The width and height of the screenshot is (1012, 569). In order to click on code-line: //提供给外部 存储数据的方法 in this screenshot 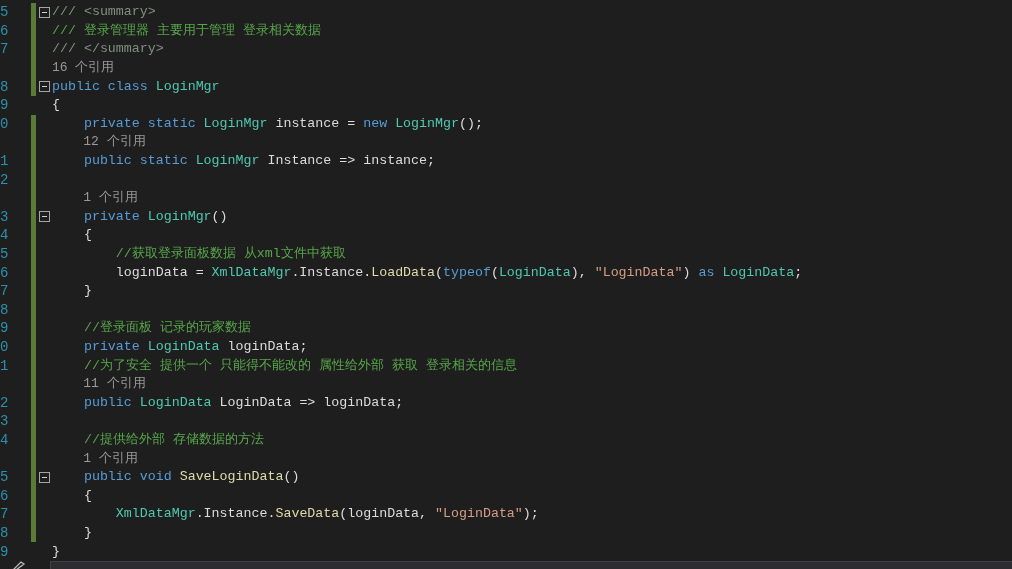, I will do `click(173, 439)`.